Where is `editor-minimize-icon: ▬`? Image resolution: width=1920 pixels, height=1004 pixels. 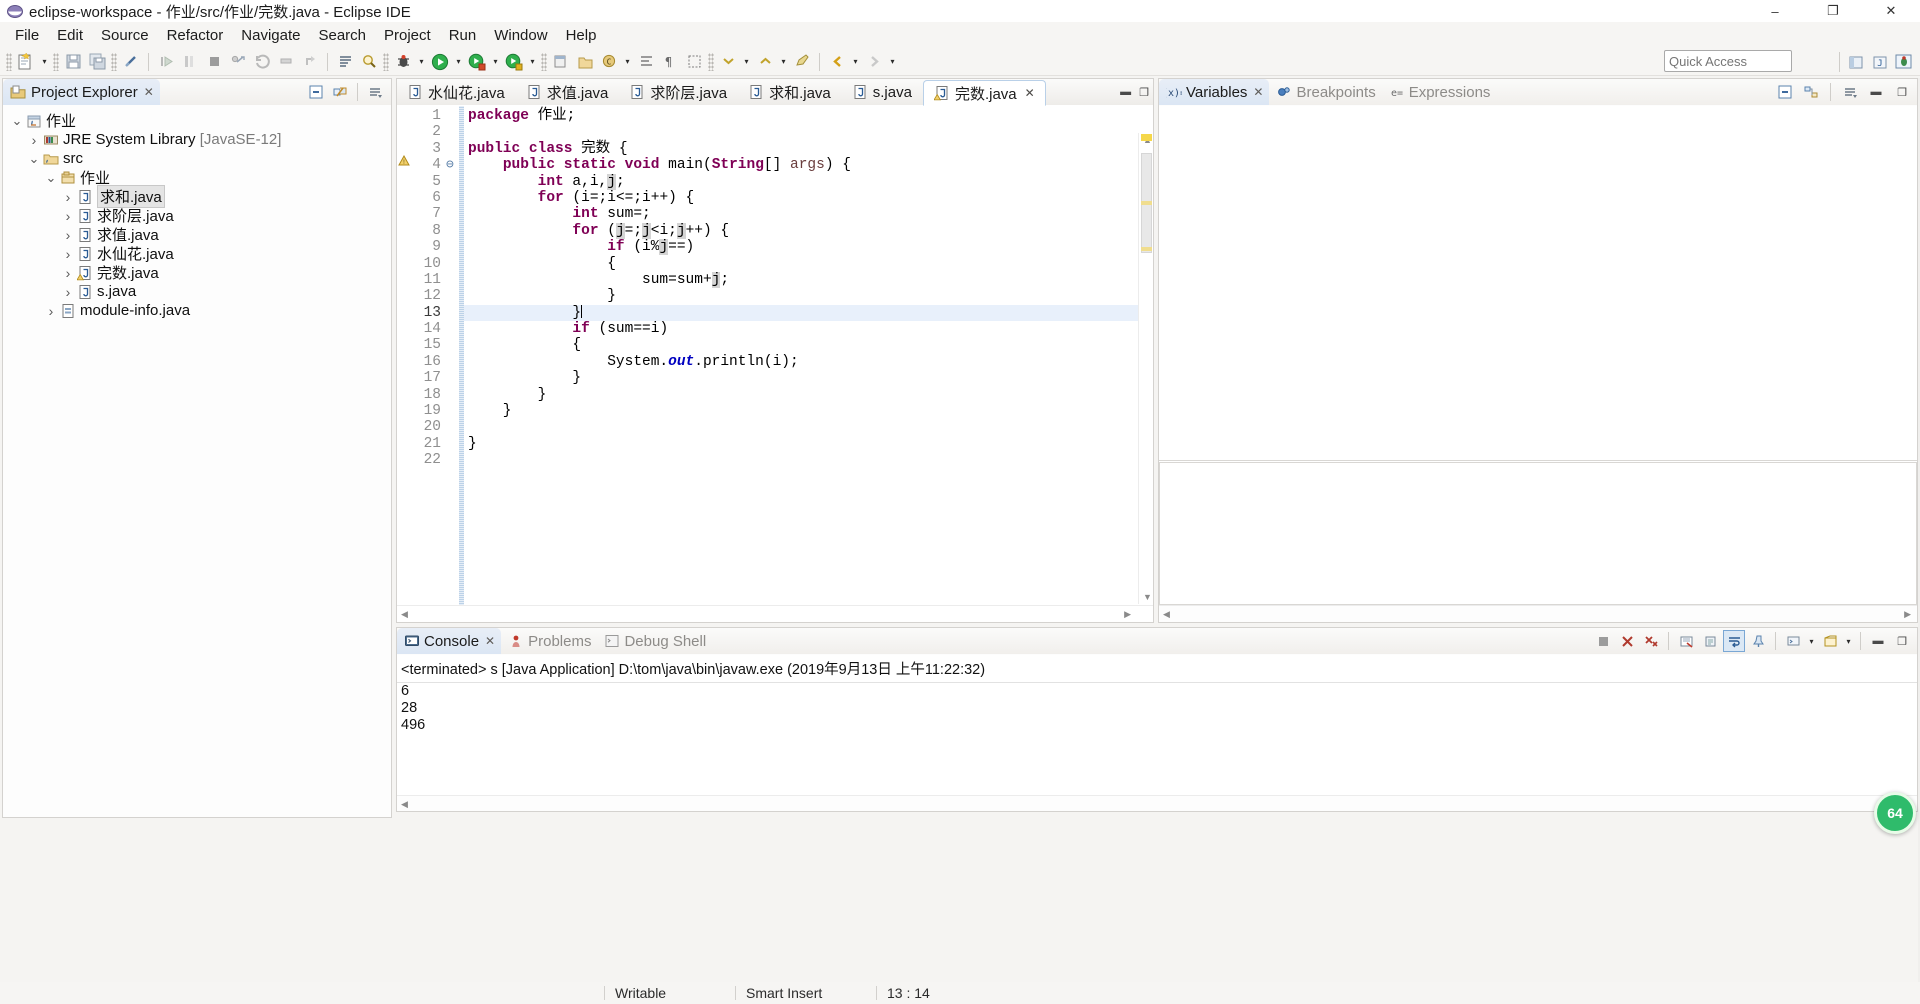 editor-minimize-icon: ▬ is located at coordinates (1125, 92).